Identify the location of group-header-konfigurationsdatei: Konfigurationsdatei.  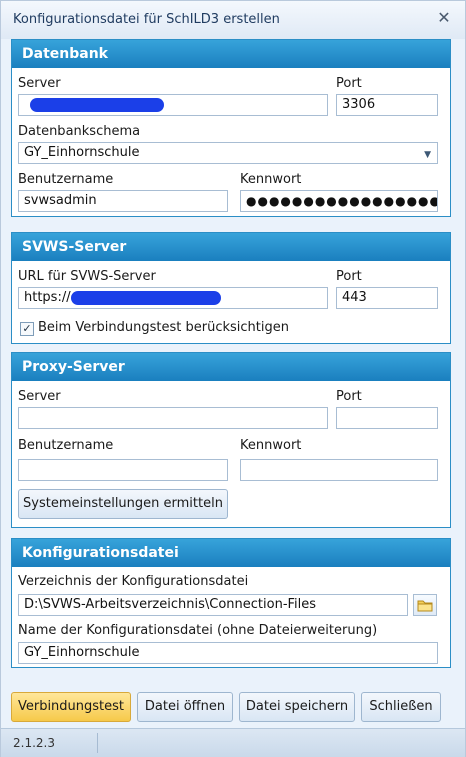
(231, 553).